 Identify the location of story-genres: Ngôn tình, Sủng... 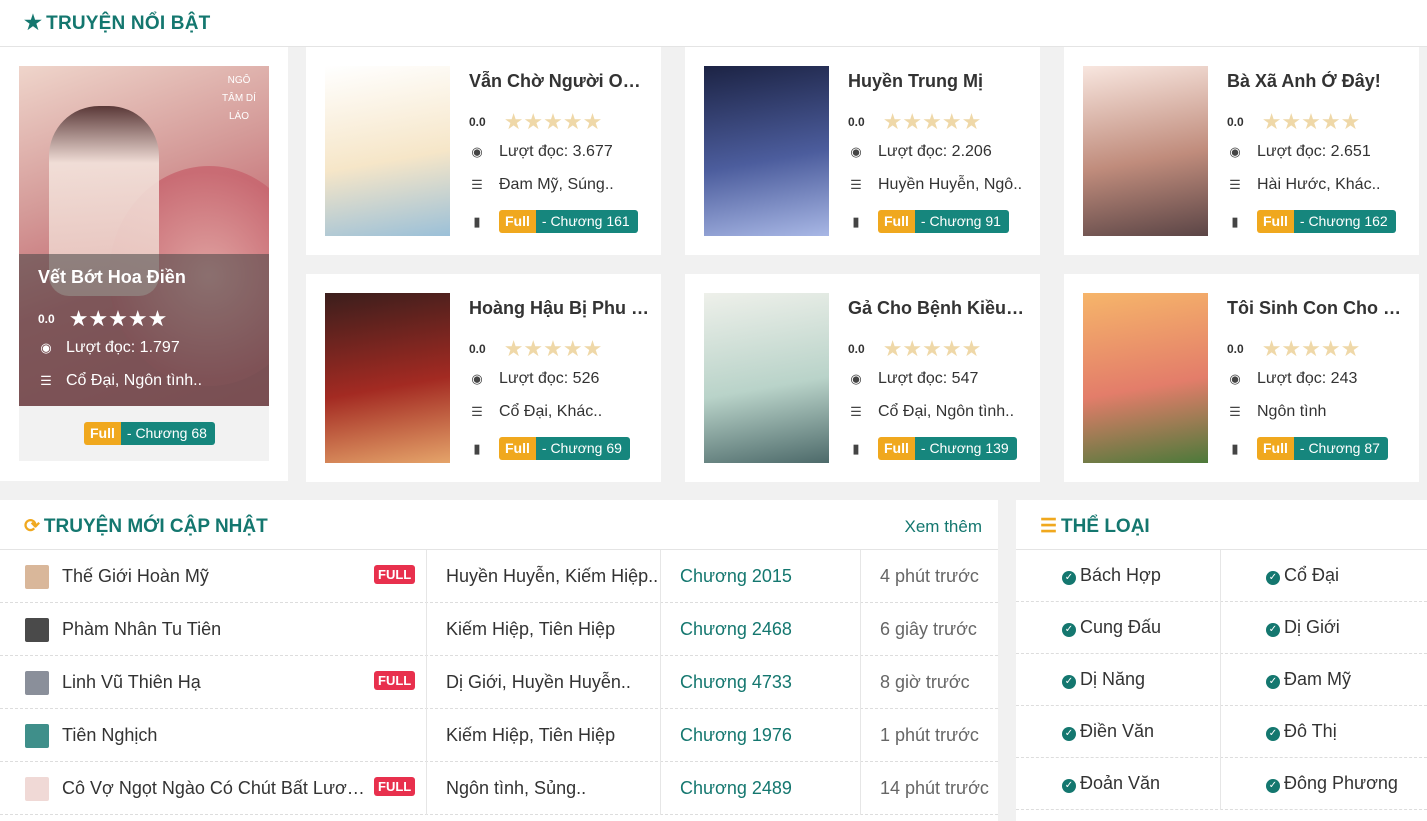
(546, 788).